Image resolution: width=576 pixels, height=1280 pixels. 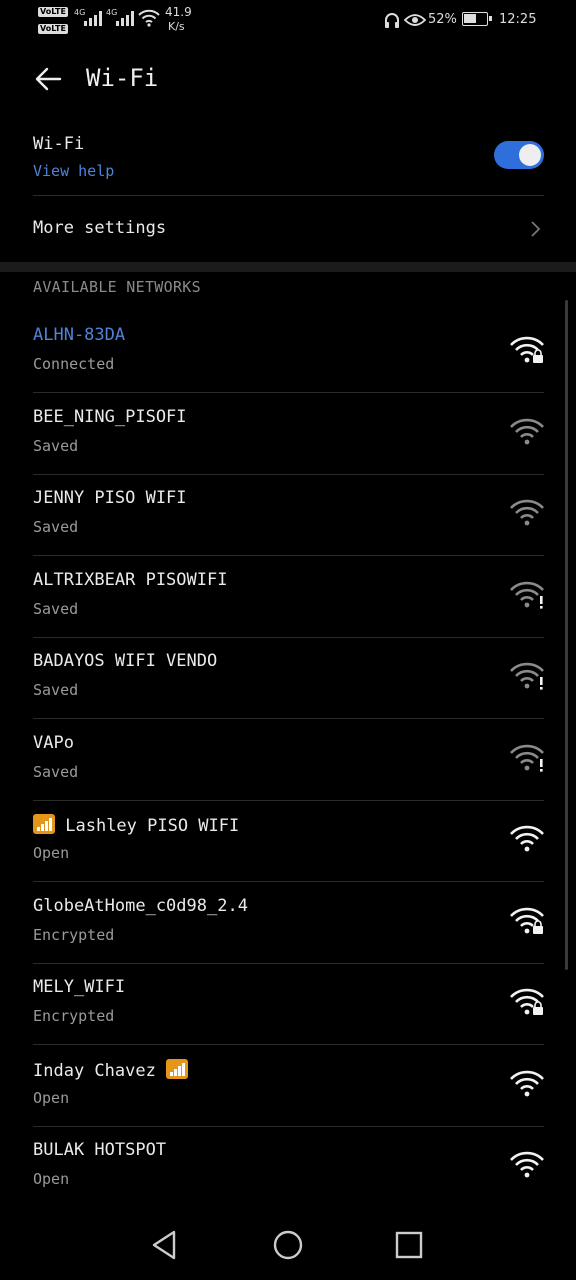 What do you see at coordinates (178, 12) in the screenshot?
I see `speed-value: 41.9` at bounding box center [178, 12].